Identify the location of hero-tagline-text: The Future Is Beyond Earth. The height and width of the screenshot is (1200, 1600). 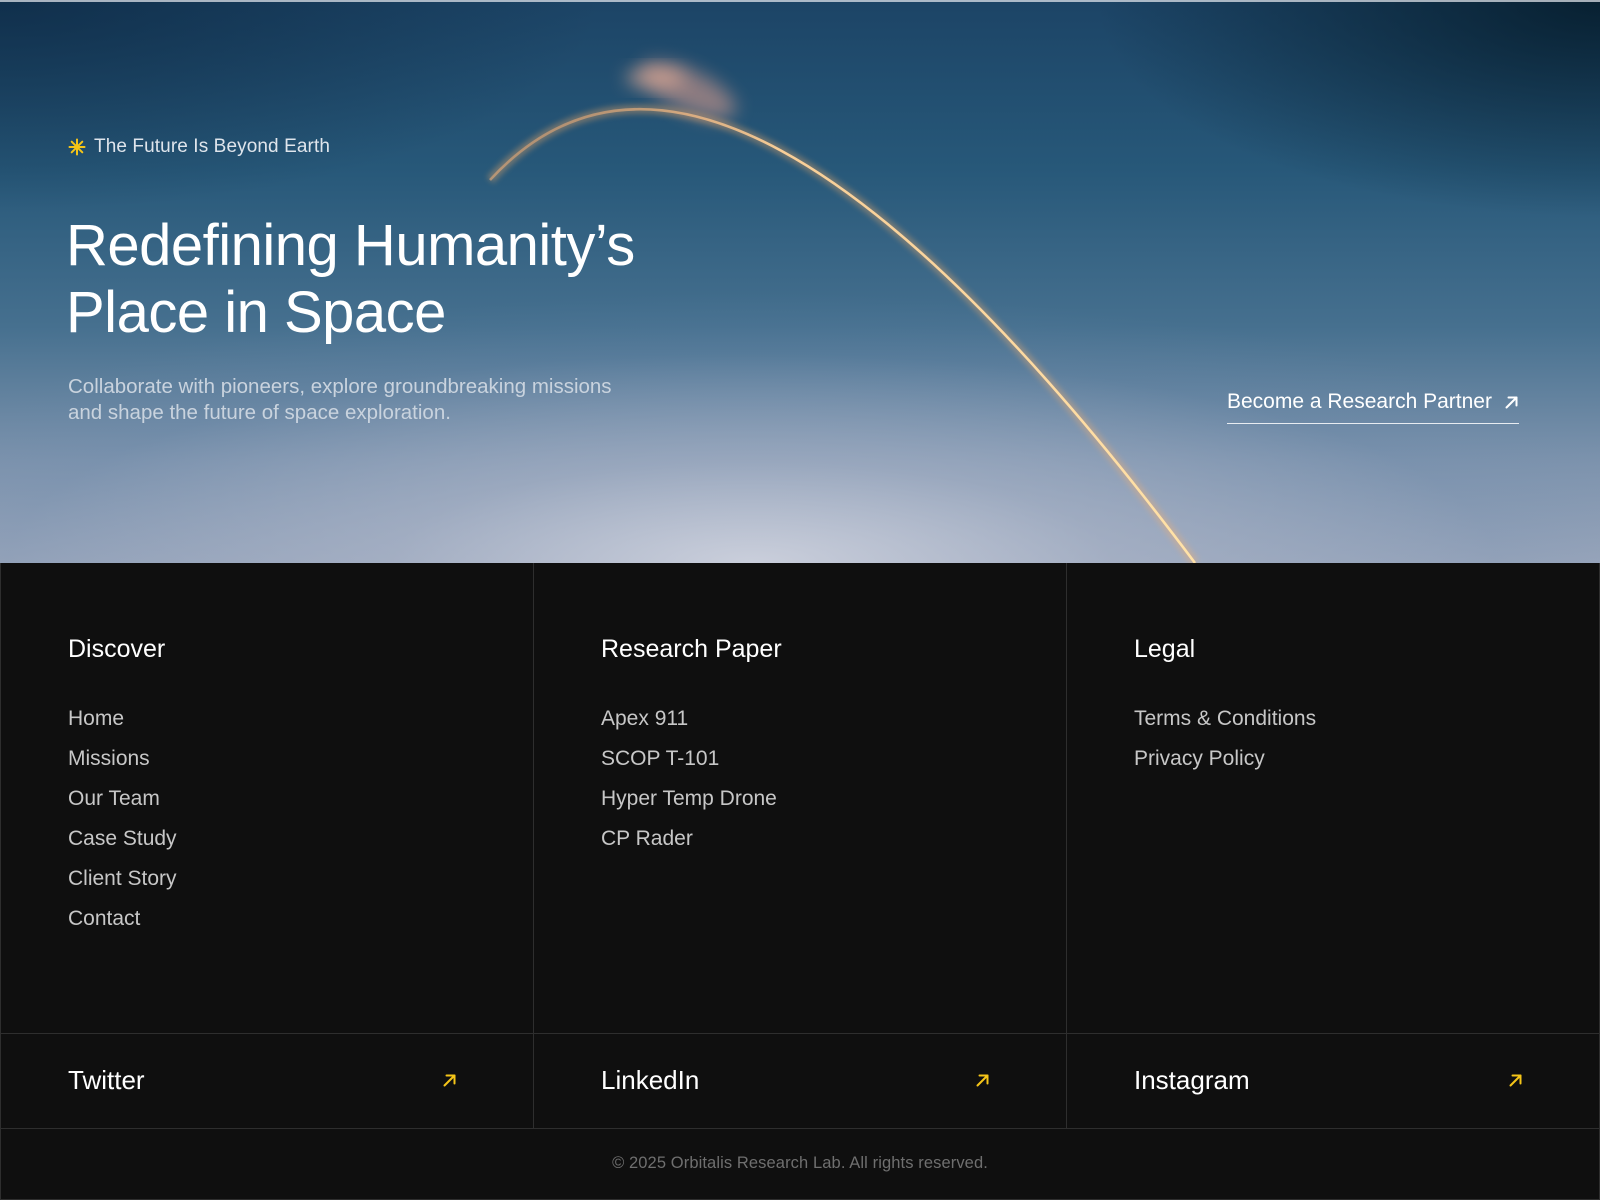
(212, 146).